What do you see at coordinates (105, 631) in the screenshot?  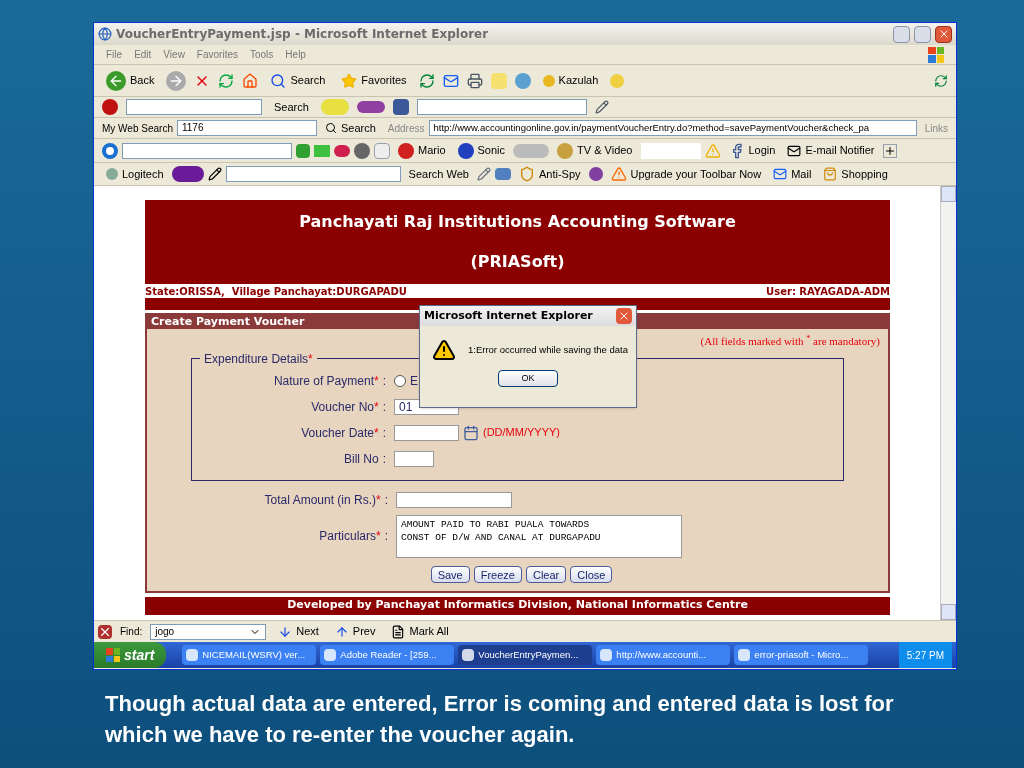 I see `close-icon` at bounding box center [105, 631].